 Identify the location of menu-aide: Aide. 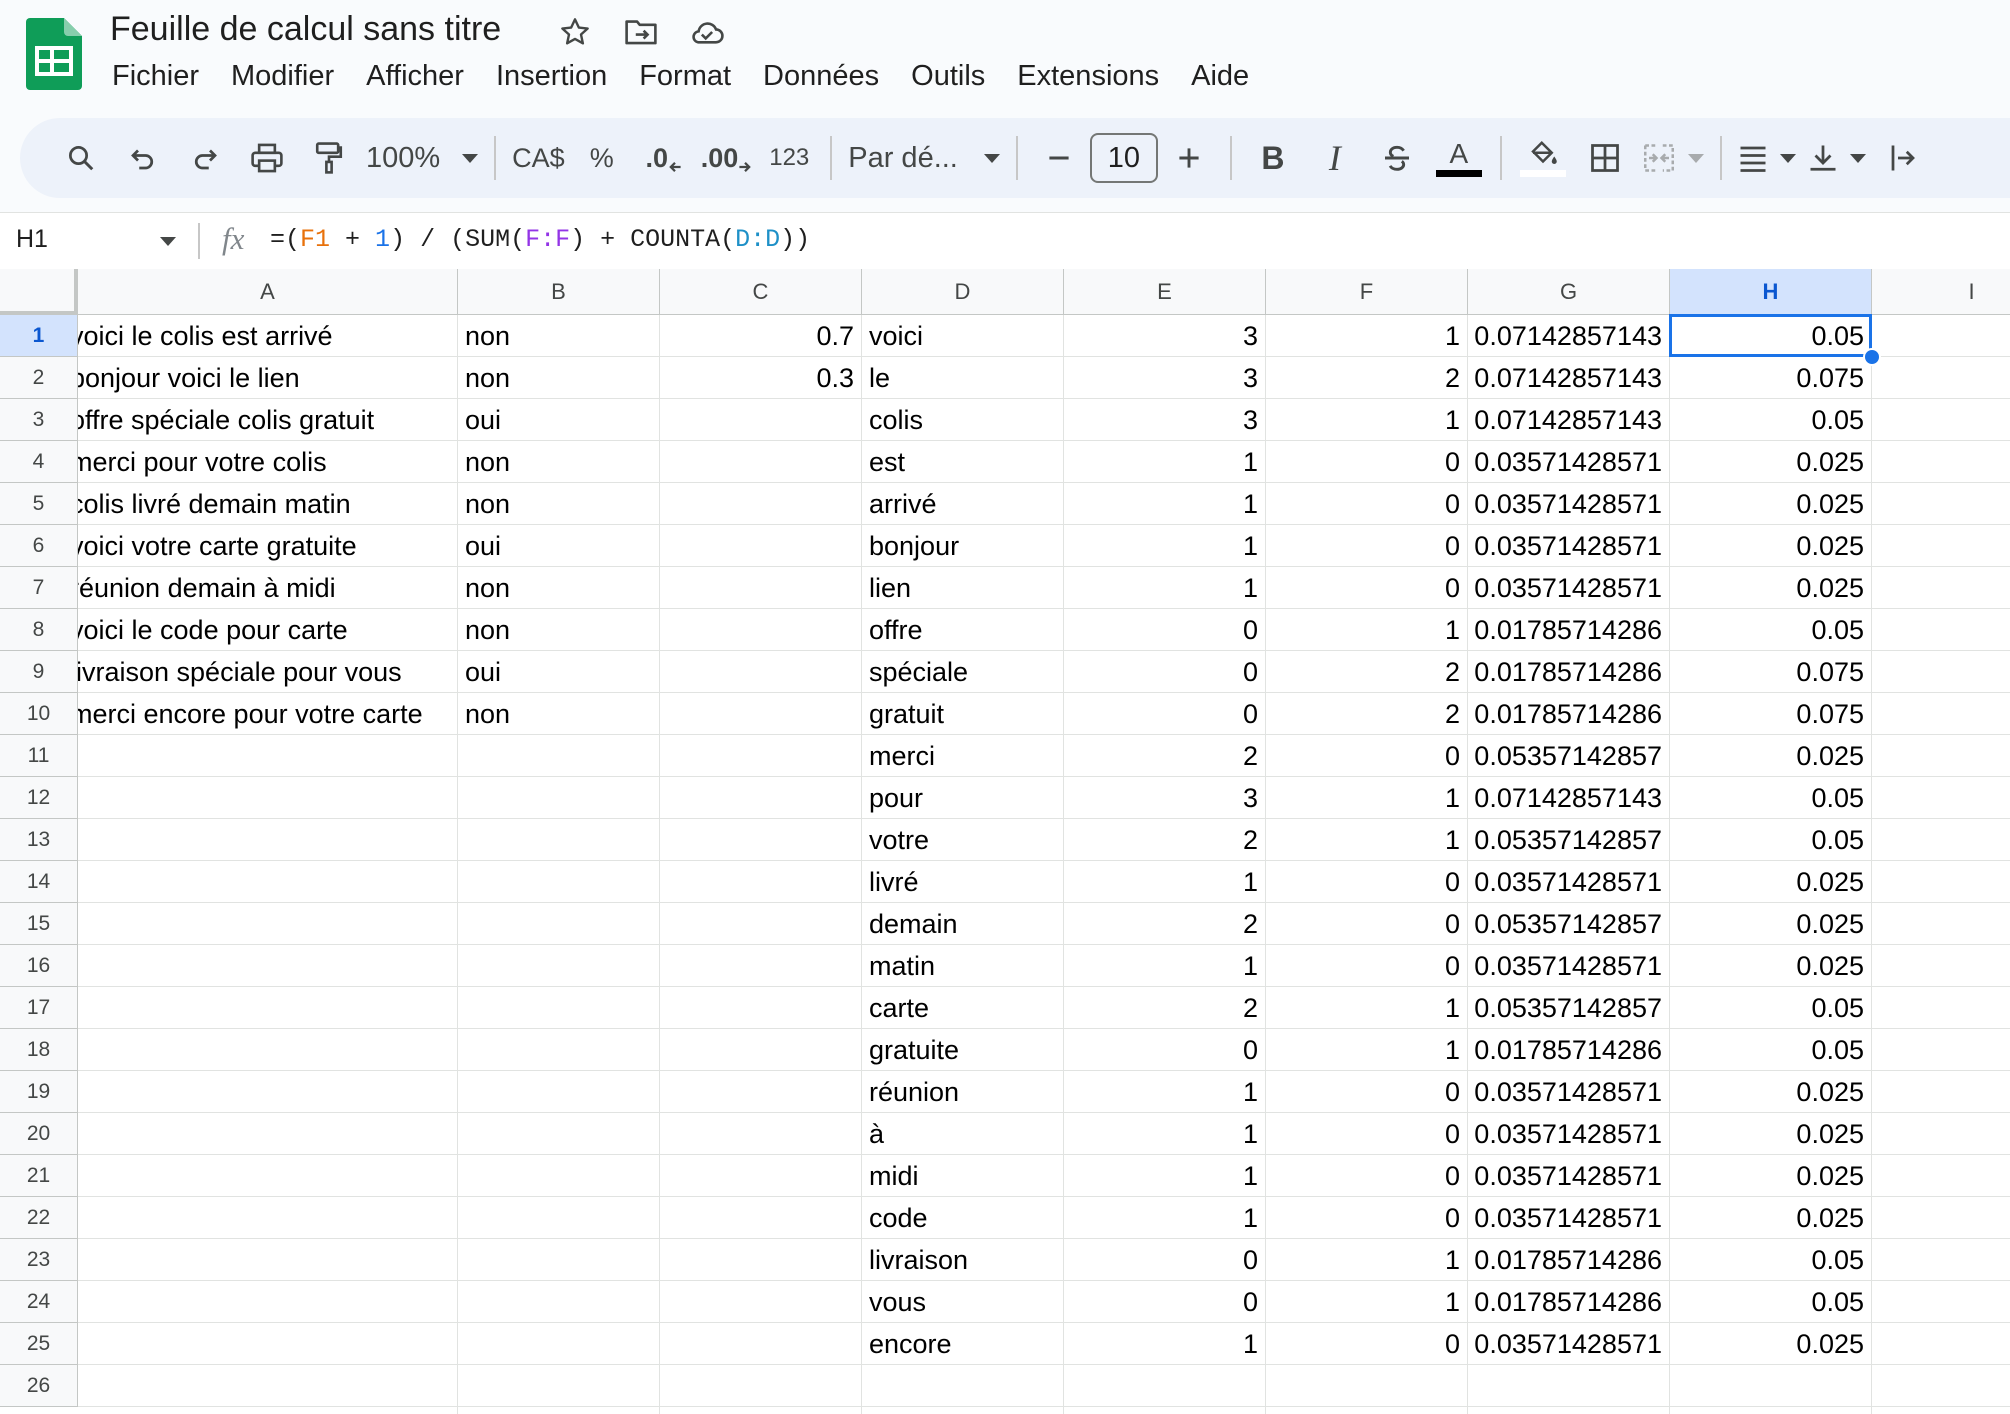
(1220, 76).